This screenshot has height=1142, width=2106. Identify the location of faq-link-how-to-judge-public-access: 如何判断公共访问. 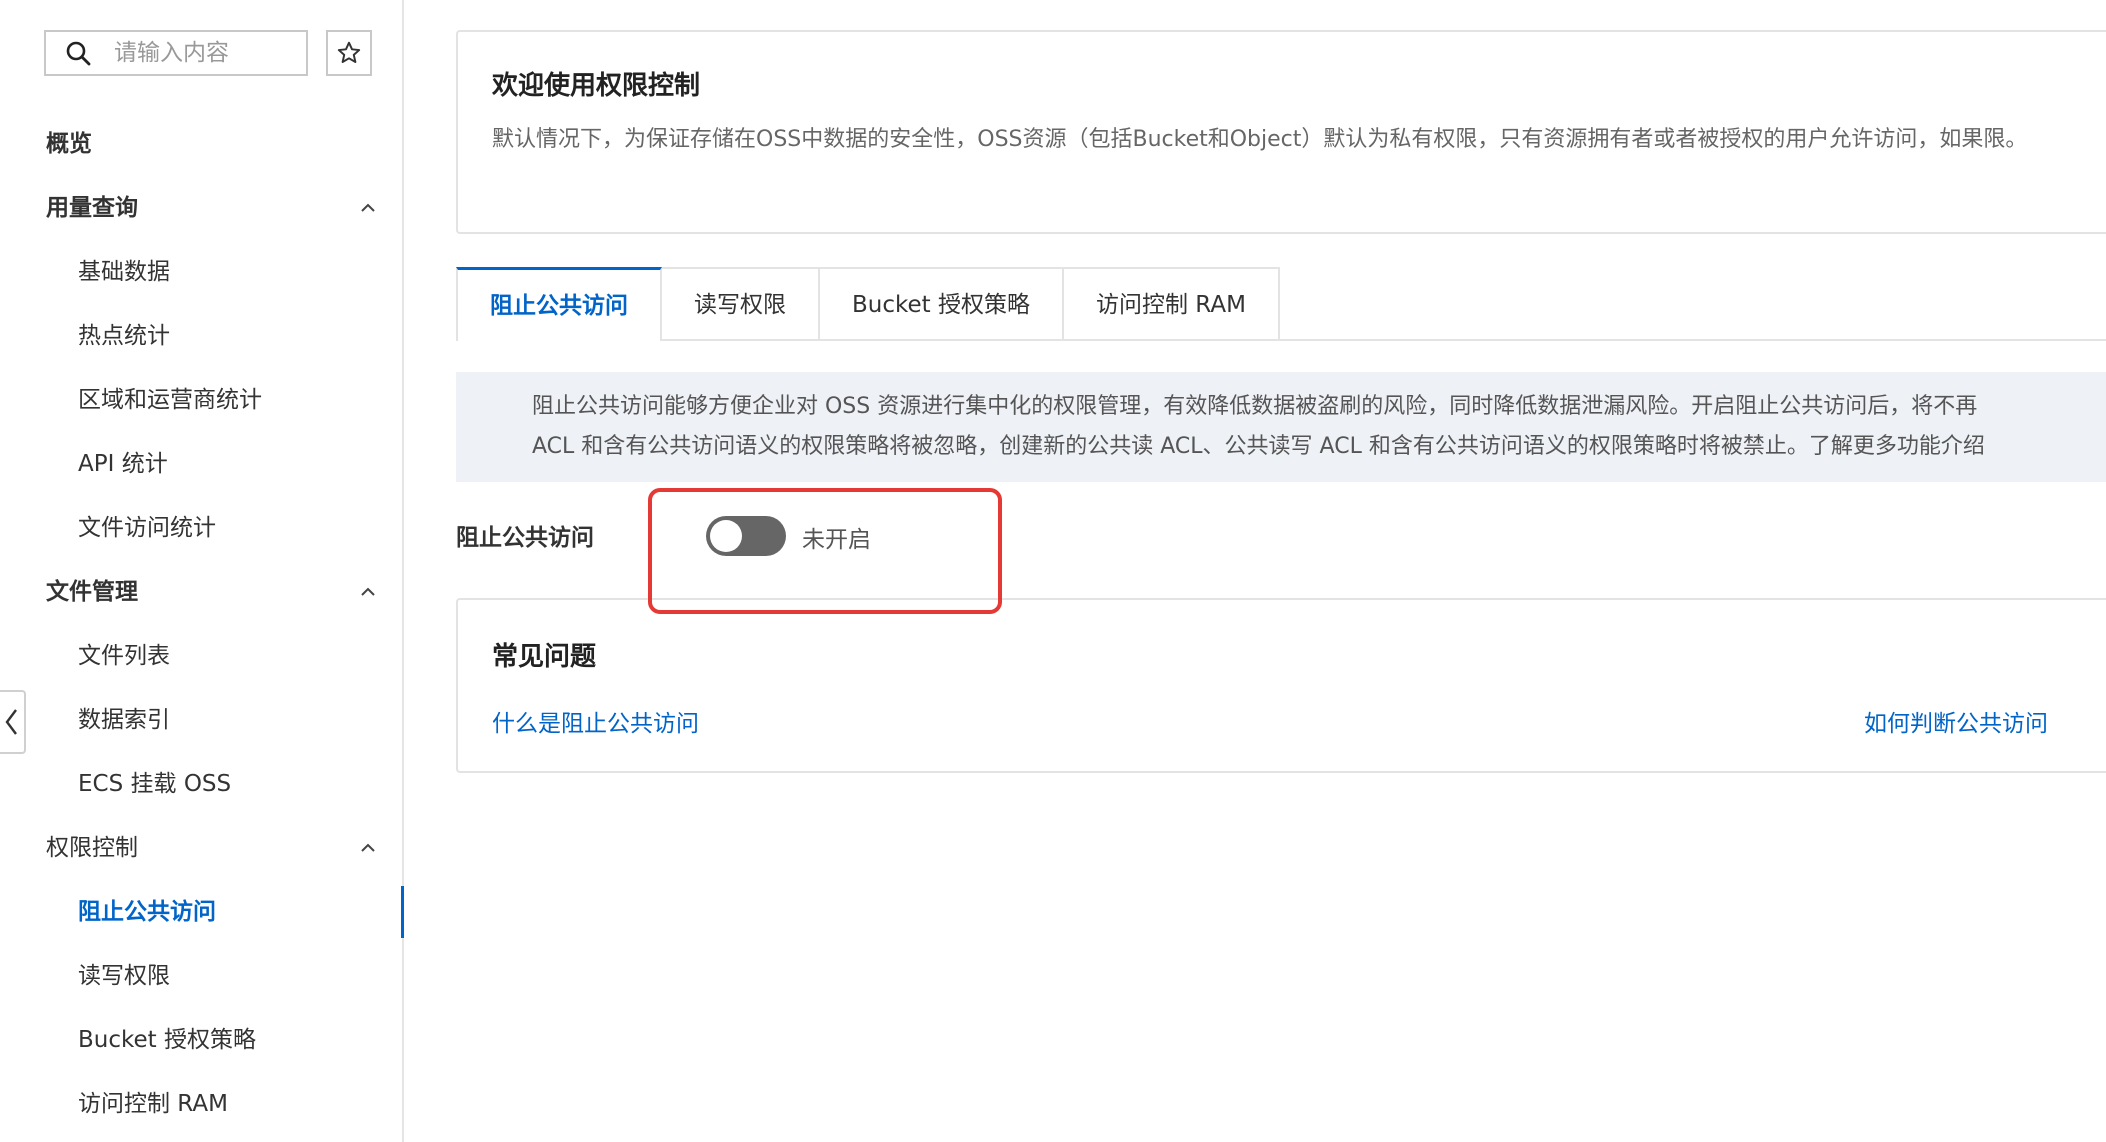
(1956, 721).